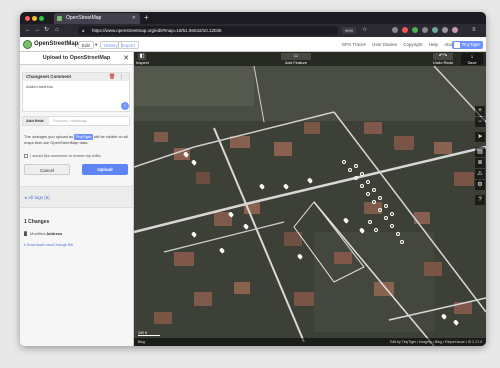 The height and width of the screenshot is (368, 500). I want to click on bookmark-star-icon: ☆, so click(364, 30).